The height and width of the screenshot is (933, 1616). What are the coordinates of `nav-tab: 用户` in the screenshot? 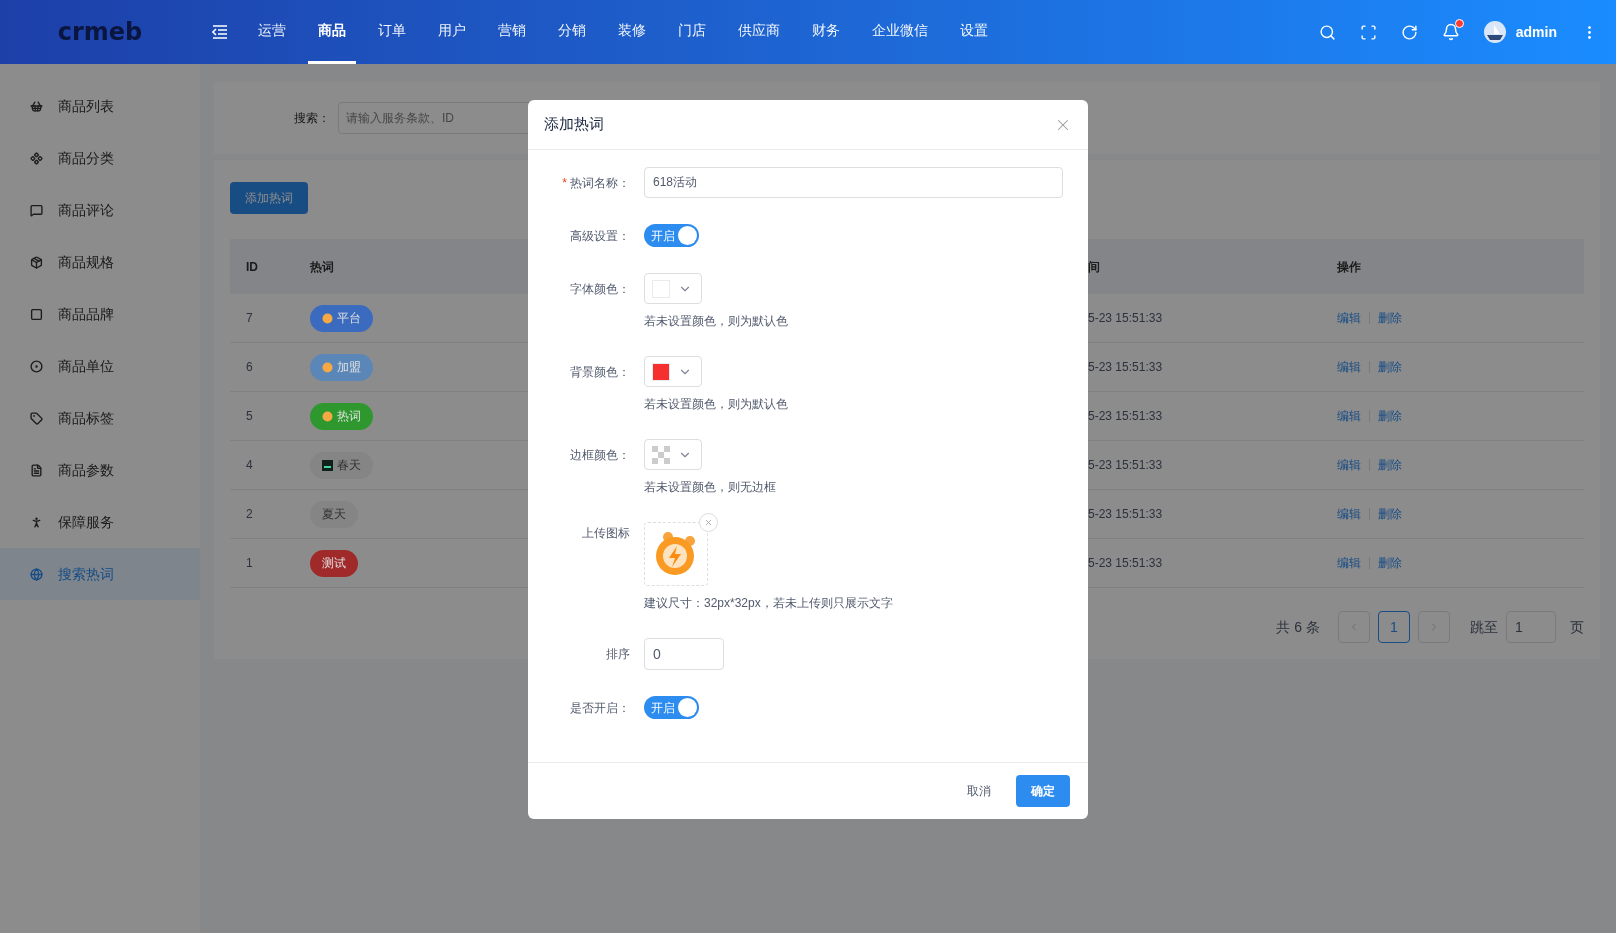 It's located at (452, 32).